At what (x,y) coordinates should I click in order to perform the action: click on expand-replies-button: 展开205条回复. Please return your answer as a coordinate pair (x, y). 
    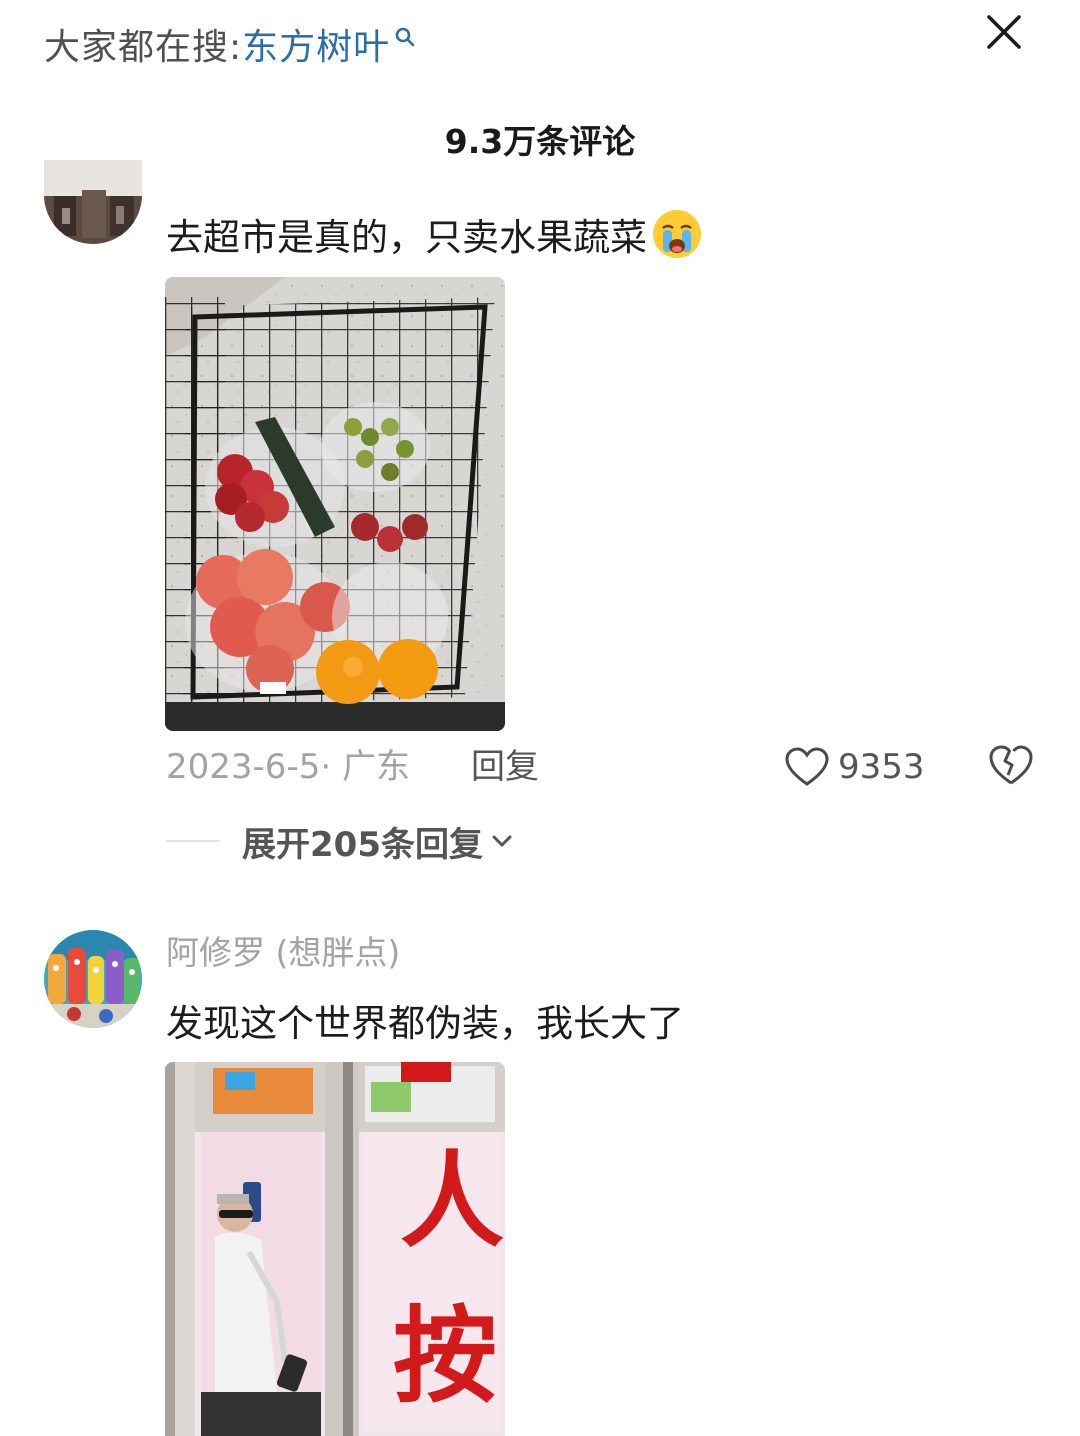
    Looking at the image, I should click on (339, 841).